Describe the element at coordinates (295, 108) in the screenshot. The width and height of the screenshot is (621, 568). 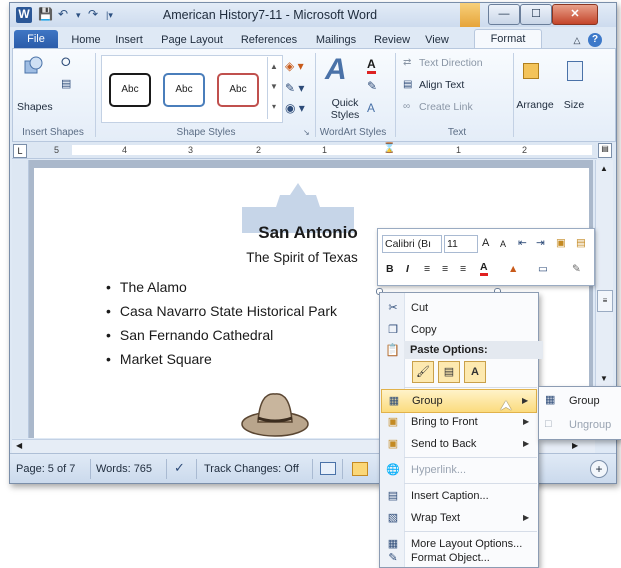
I see `shape-effects-icon: ◉ ▾` at that location.